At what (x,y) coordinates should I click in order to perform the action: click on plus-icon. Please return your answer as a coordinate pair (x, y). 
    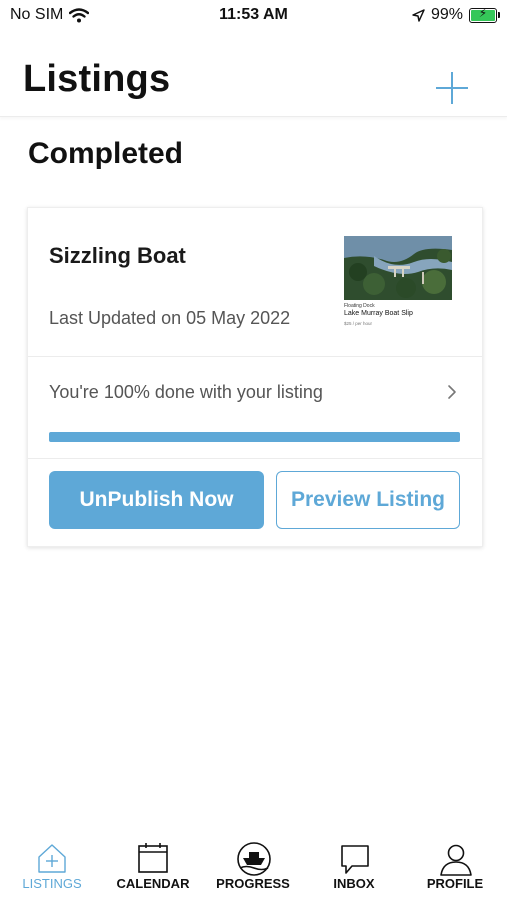
    Looking at the image, I should click on (452, 88).